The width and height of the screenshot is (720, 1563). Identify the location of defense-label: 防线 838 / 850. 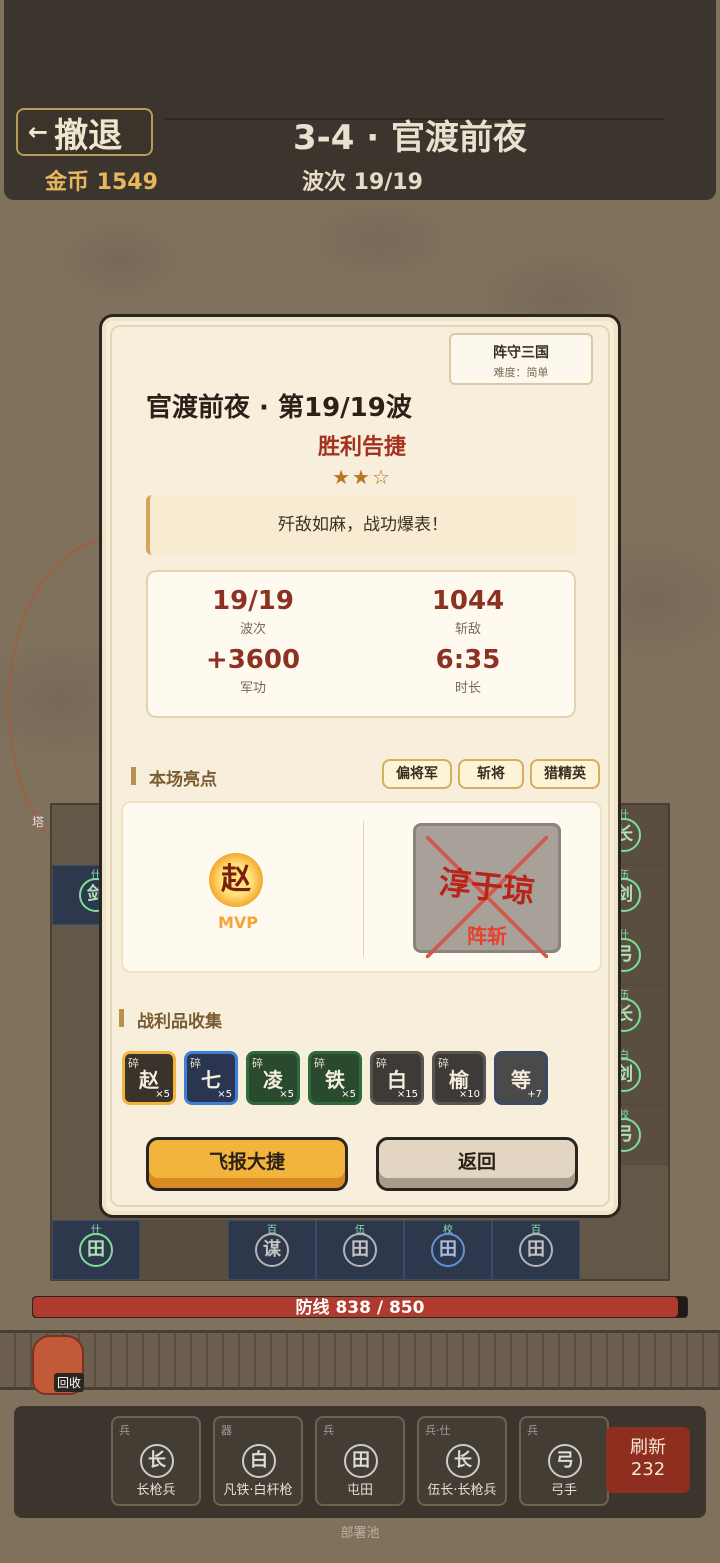
(360, 1308).